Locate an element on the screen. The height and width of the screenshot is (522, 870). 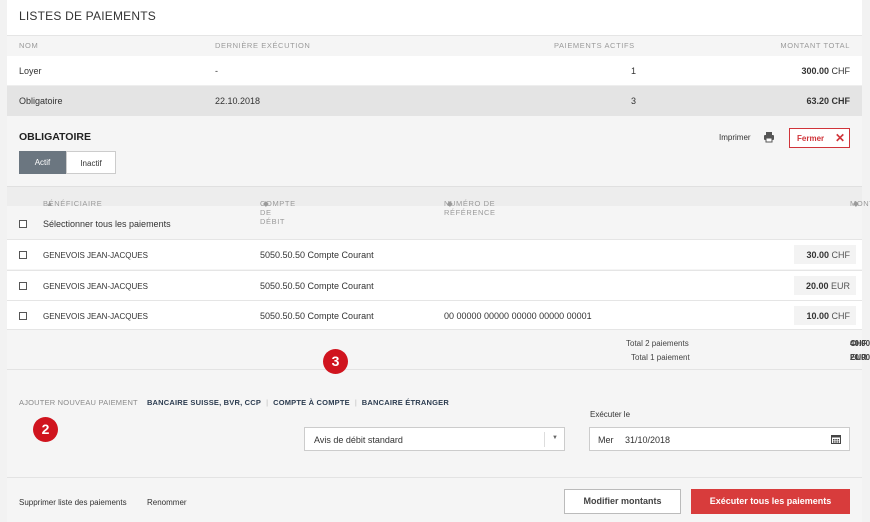
list-amount: 63.20 CHF is located at coordinates (828, 101).